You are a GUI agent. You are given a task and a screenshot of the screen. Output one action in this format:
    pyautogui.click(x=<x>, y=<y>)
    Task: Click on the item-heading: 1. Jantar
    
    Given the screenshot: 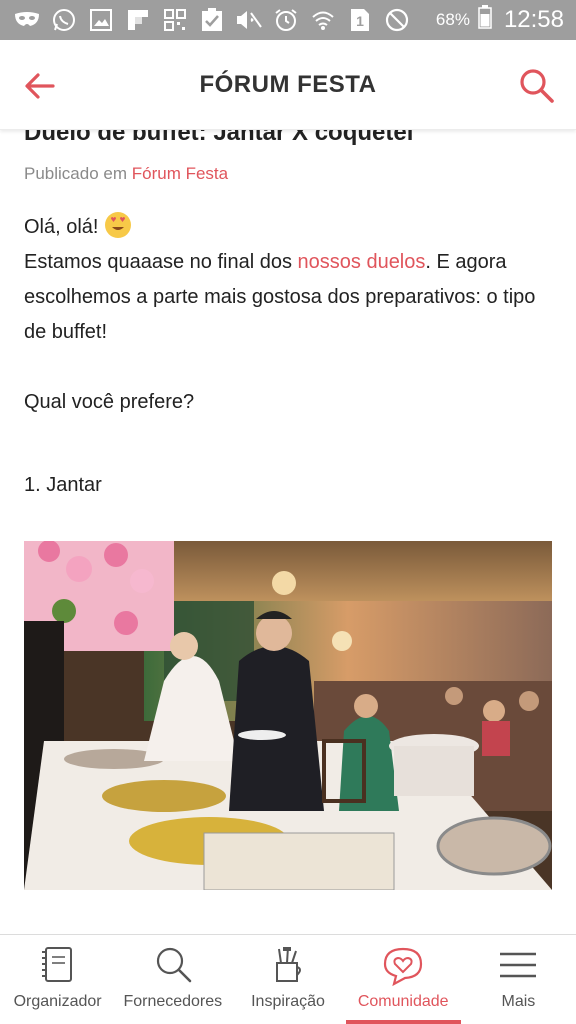 What is the action you would take?
    pyautogui.click(x=63, y=485)
    